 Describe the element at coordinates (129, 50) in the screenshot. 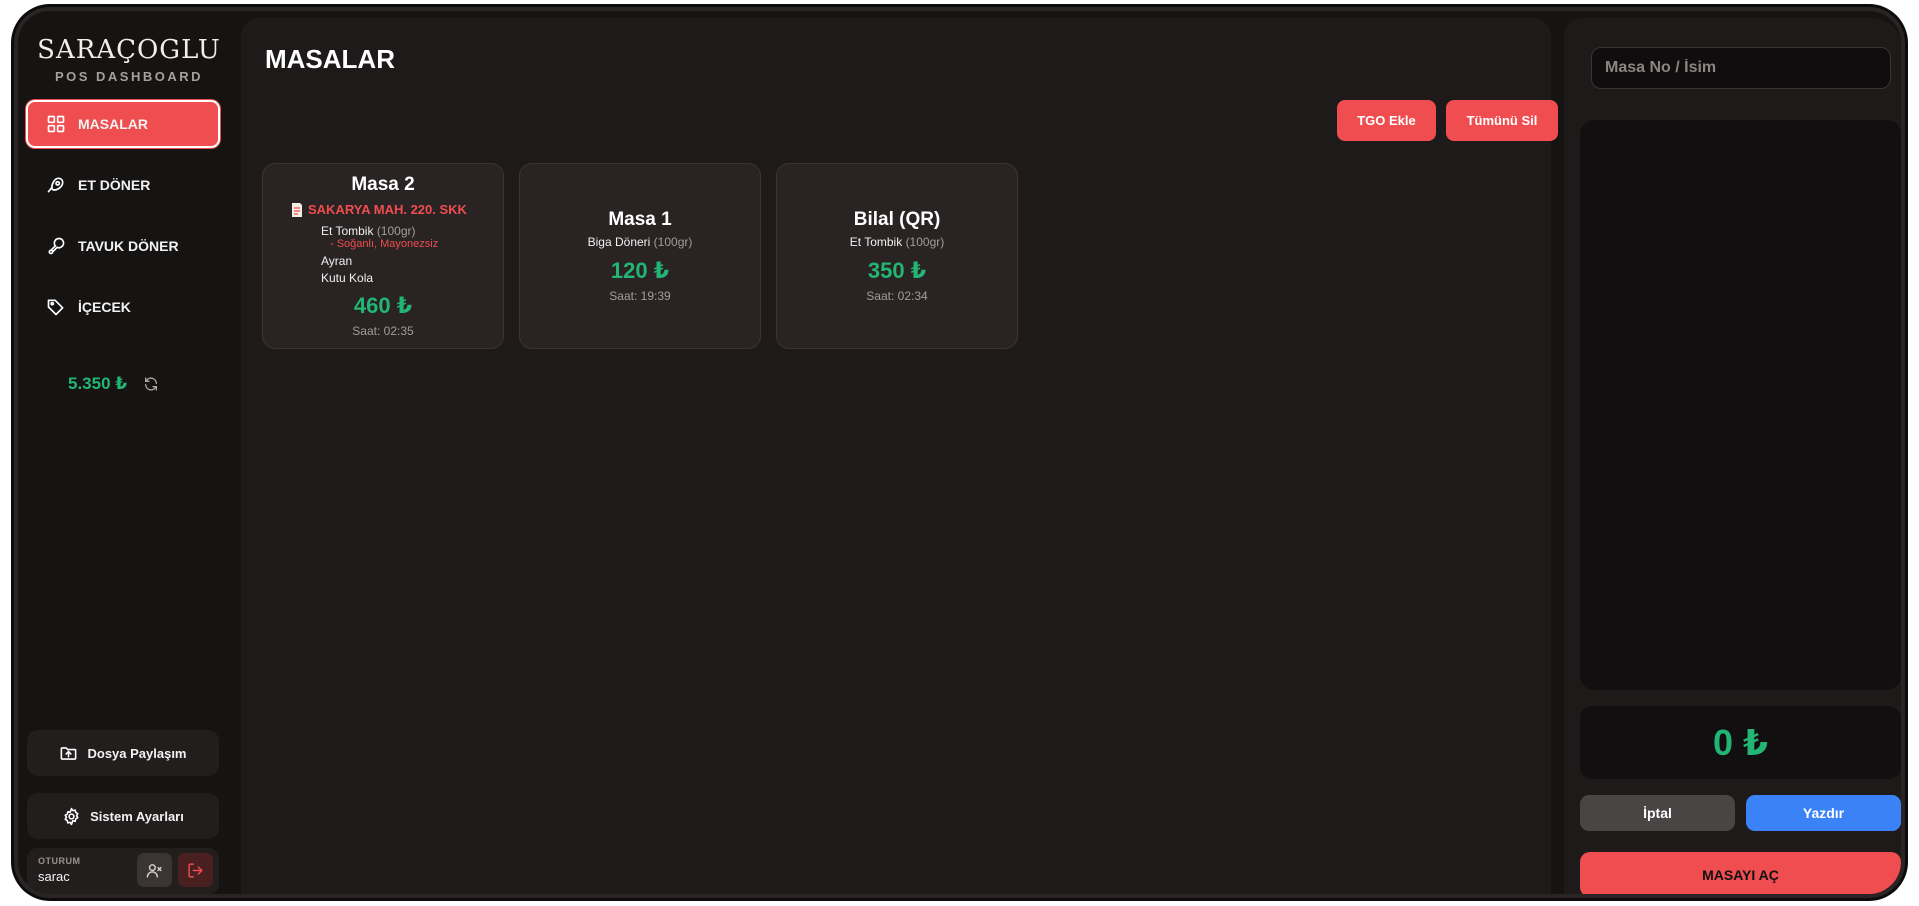

I see `brand-title: SARAÇOGLU` at that location.